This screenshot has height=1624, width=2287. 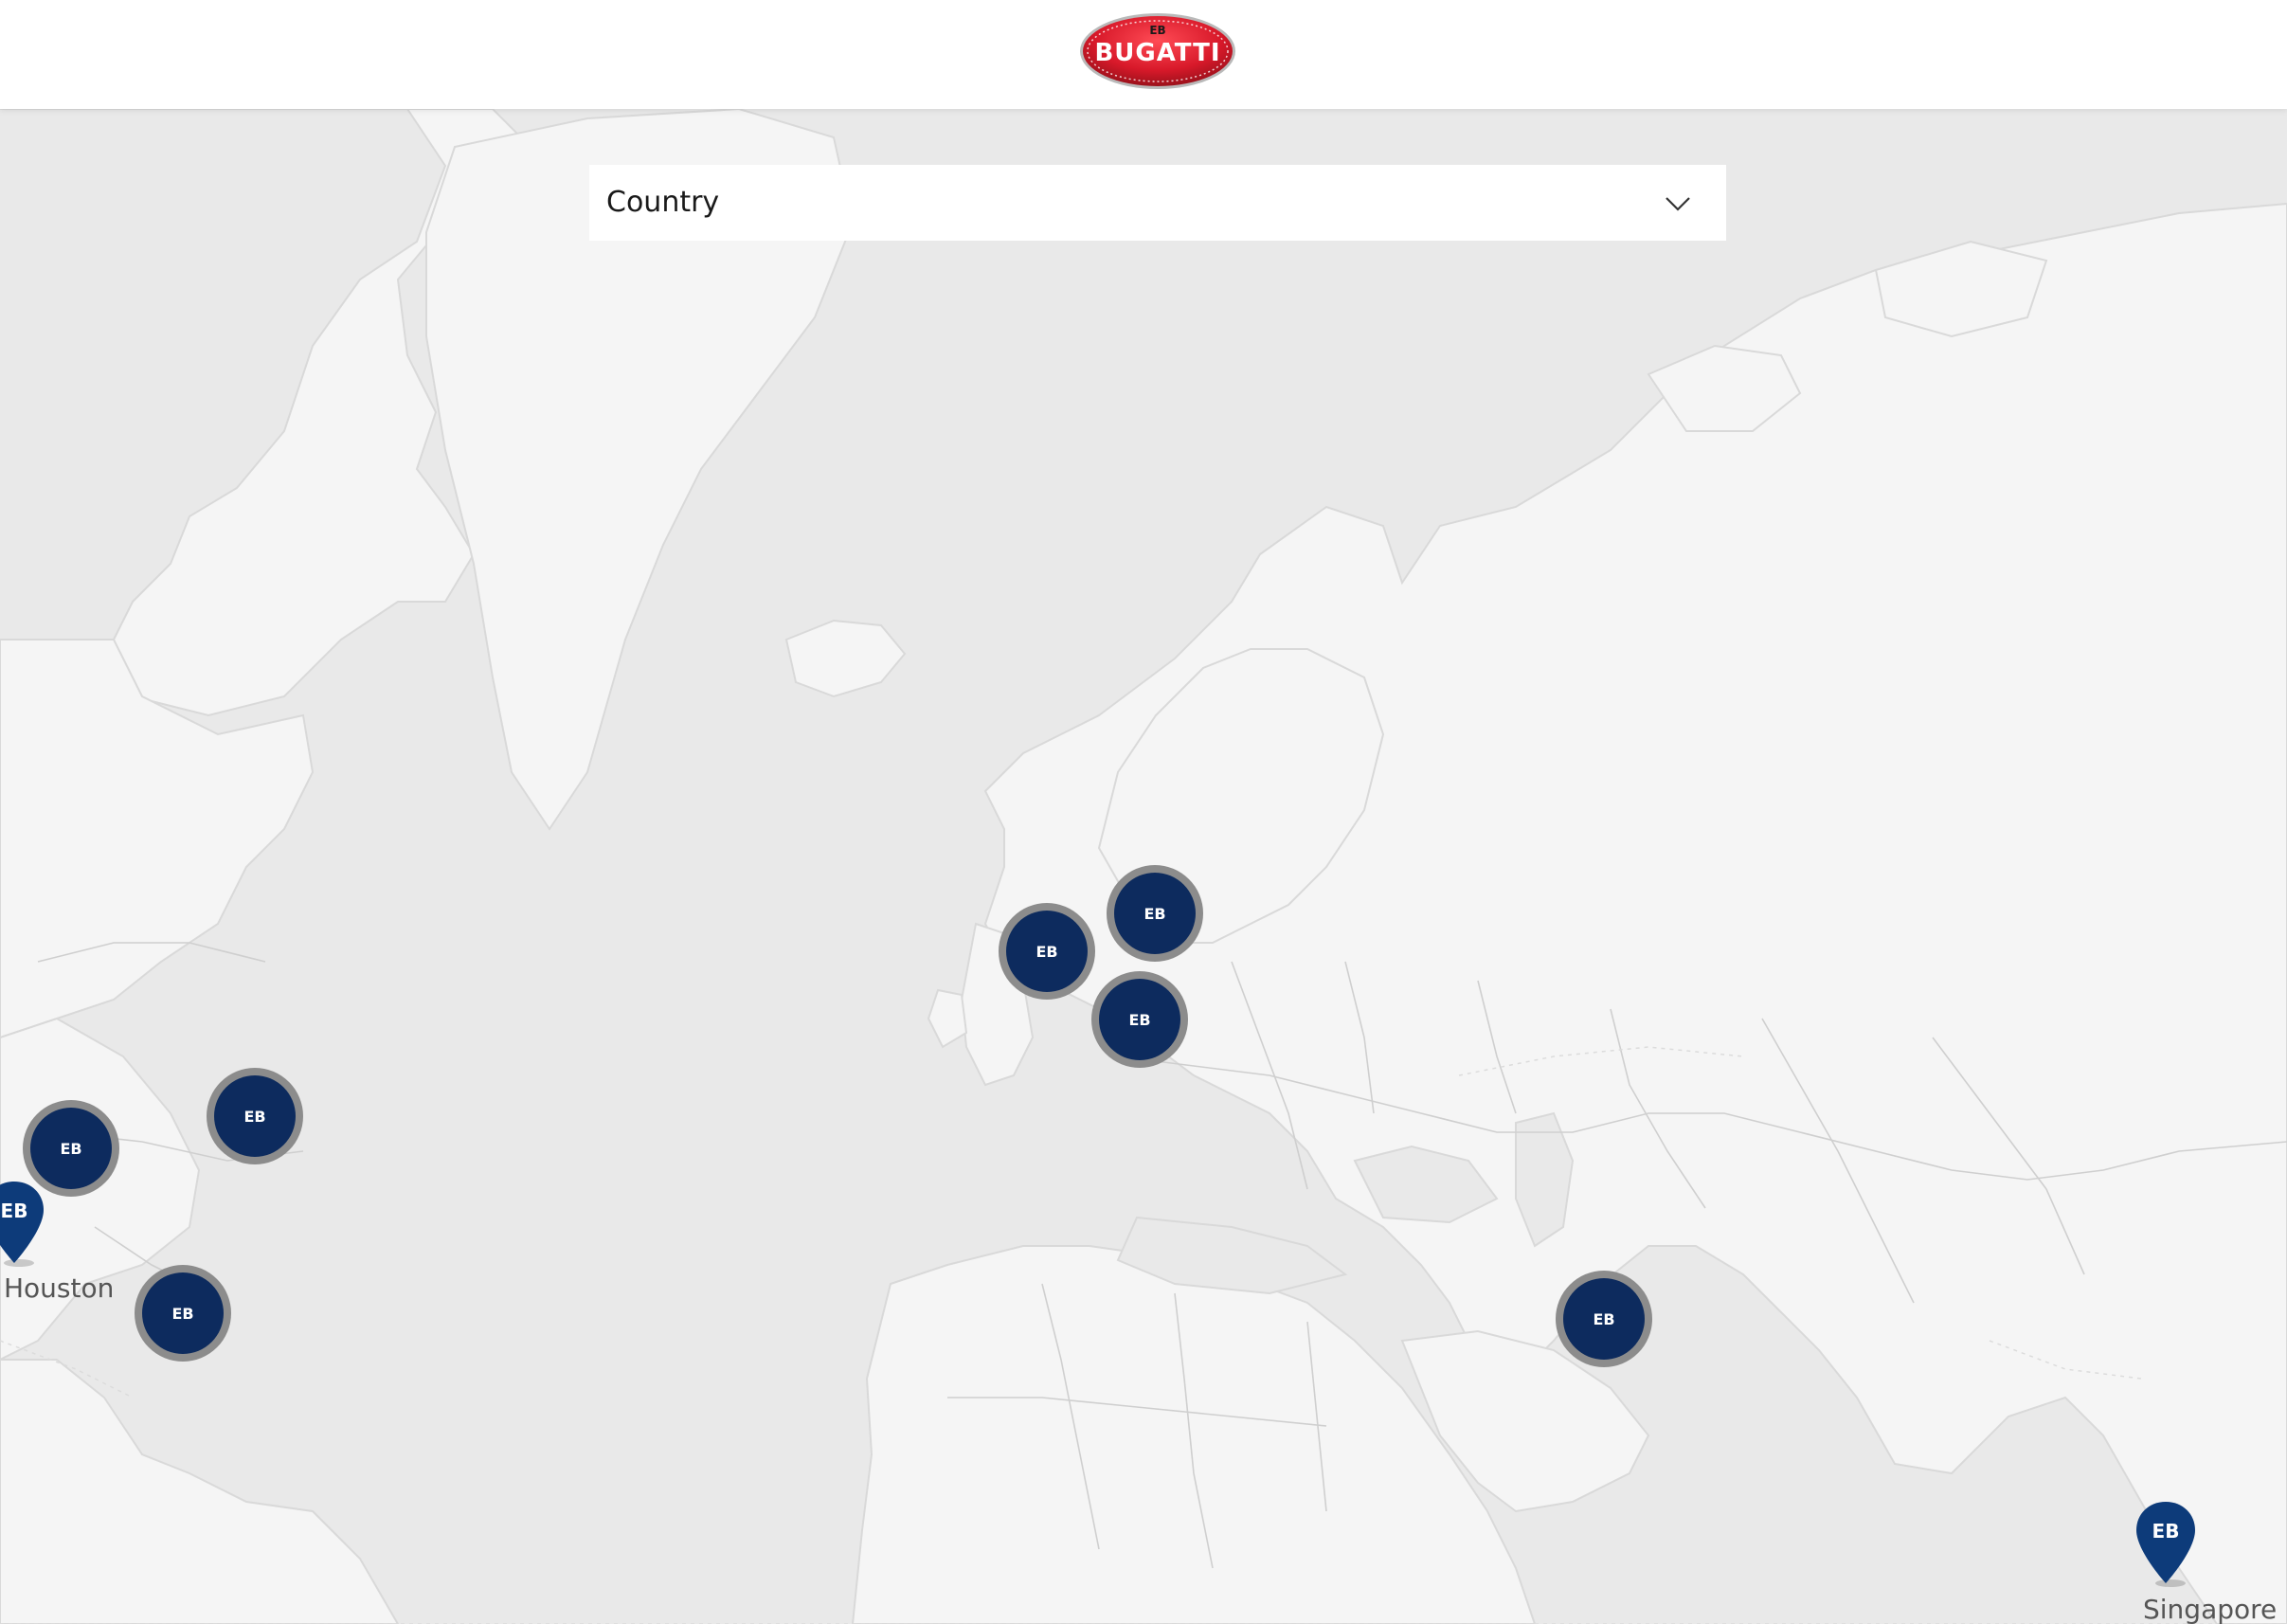 I want to click on country-dropdown: Country, so click(x=1157, y=203).